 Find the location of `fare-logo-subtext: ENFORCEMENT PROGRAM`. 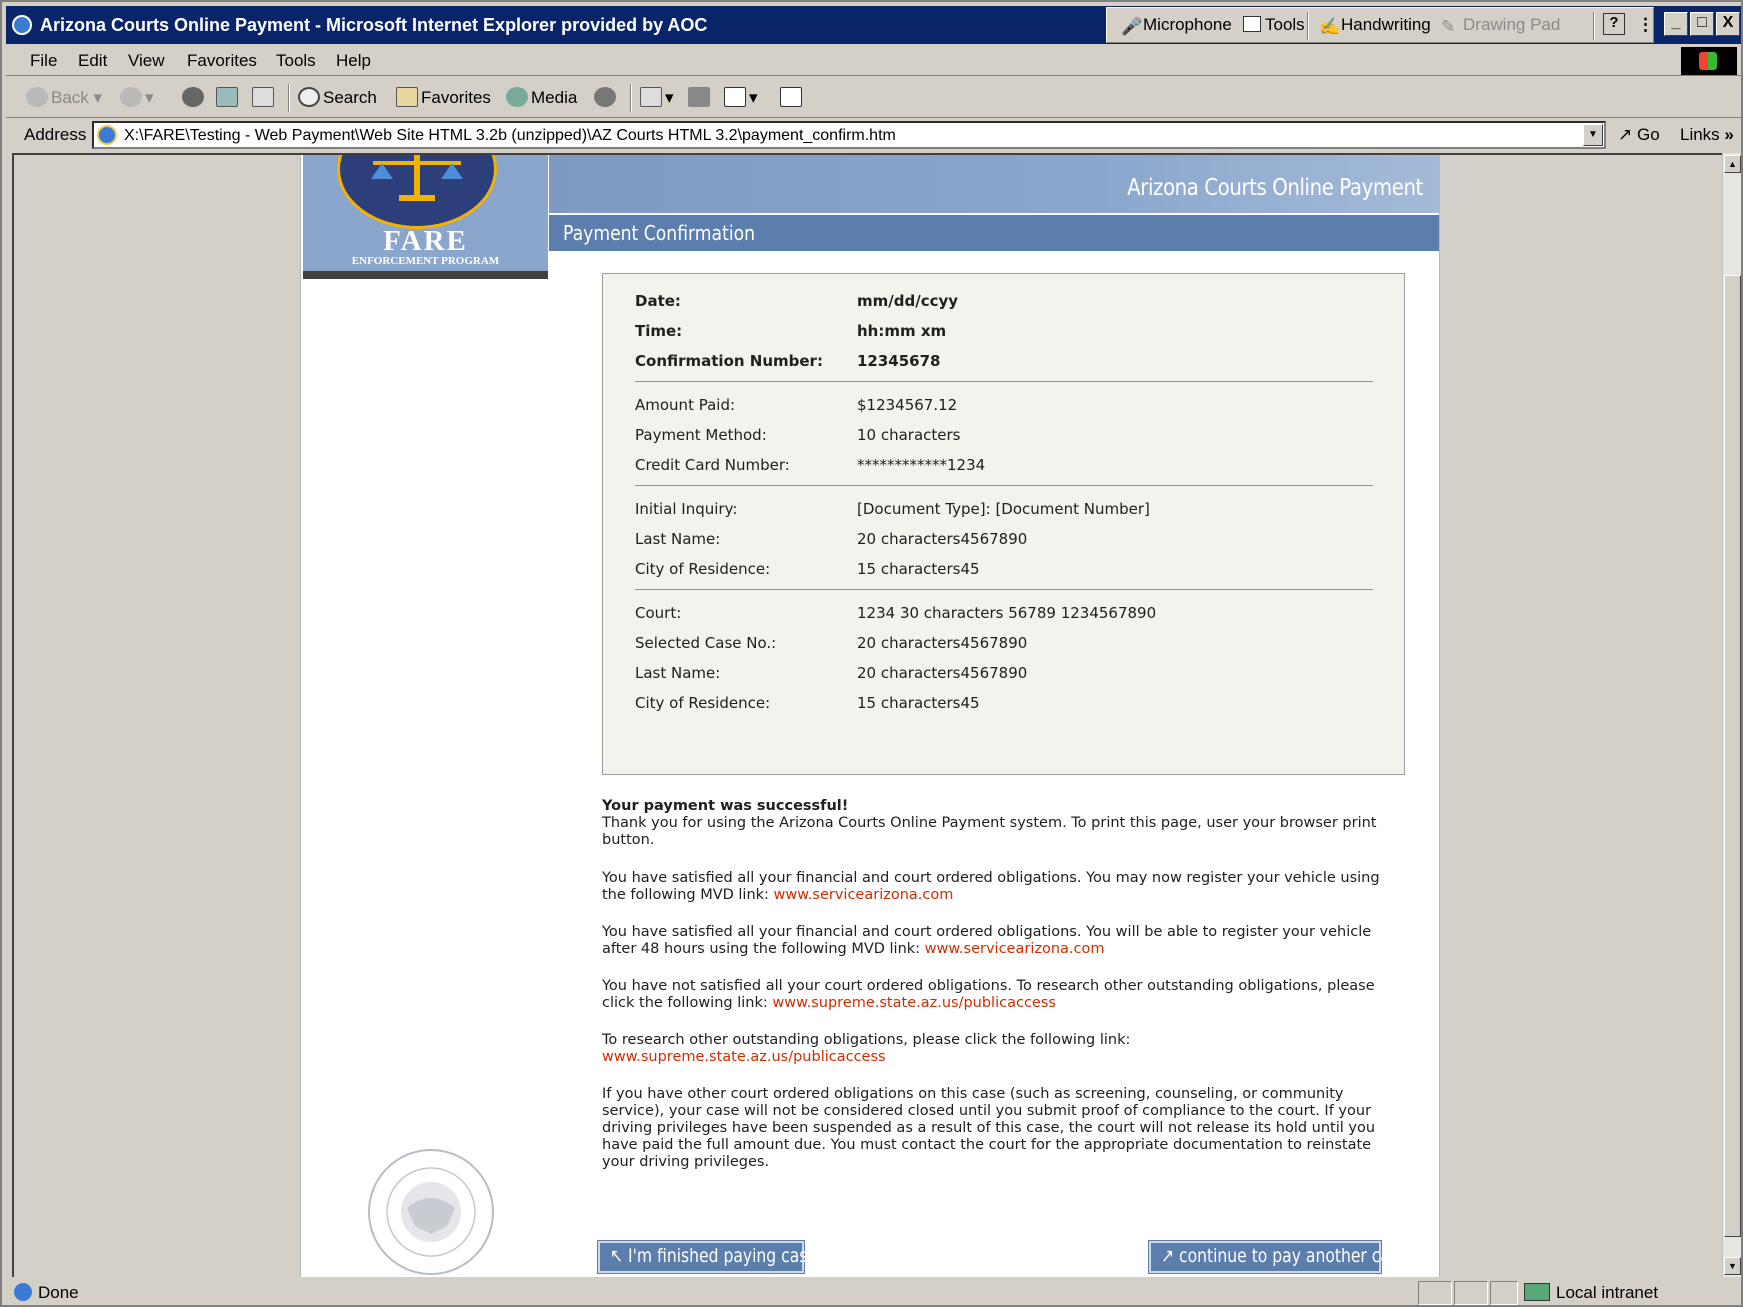

fare-logo-subtext: ENFORCEMENT PROGRAM is located at coordinates (425, 261).